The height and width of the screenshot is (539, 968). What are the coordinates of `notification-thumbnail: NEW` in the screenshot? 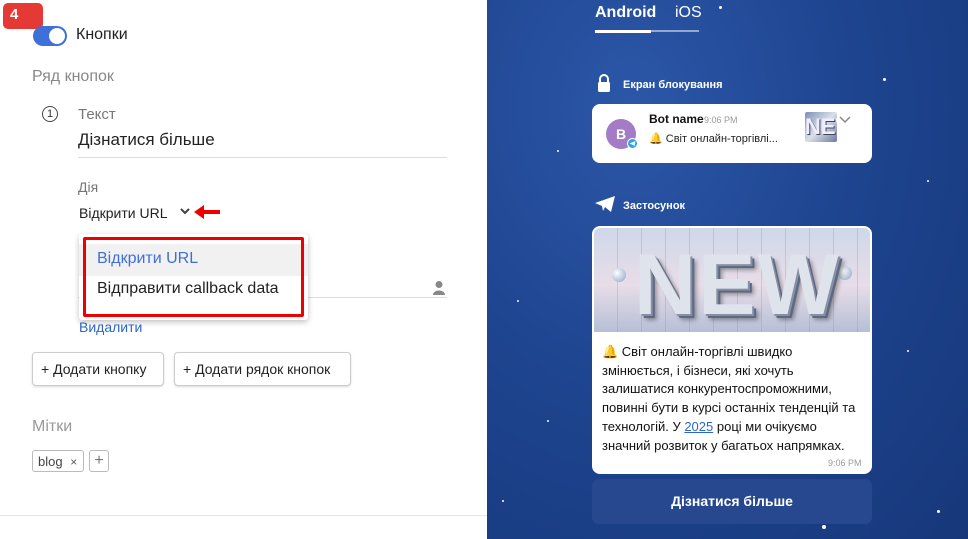 It's located at (821, 127).